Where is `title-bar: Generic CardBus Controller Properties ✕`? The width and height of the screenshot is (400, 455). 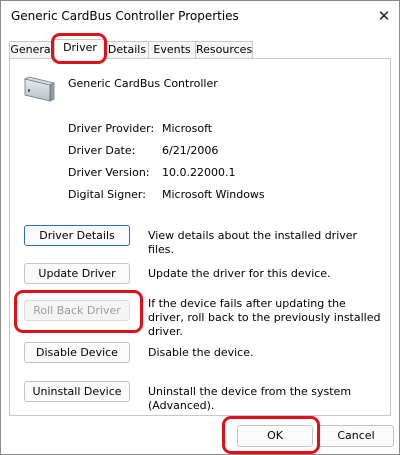
title-bar: Generic CardBus Controller Properties ✕ is located at coordinates (200, 17).